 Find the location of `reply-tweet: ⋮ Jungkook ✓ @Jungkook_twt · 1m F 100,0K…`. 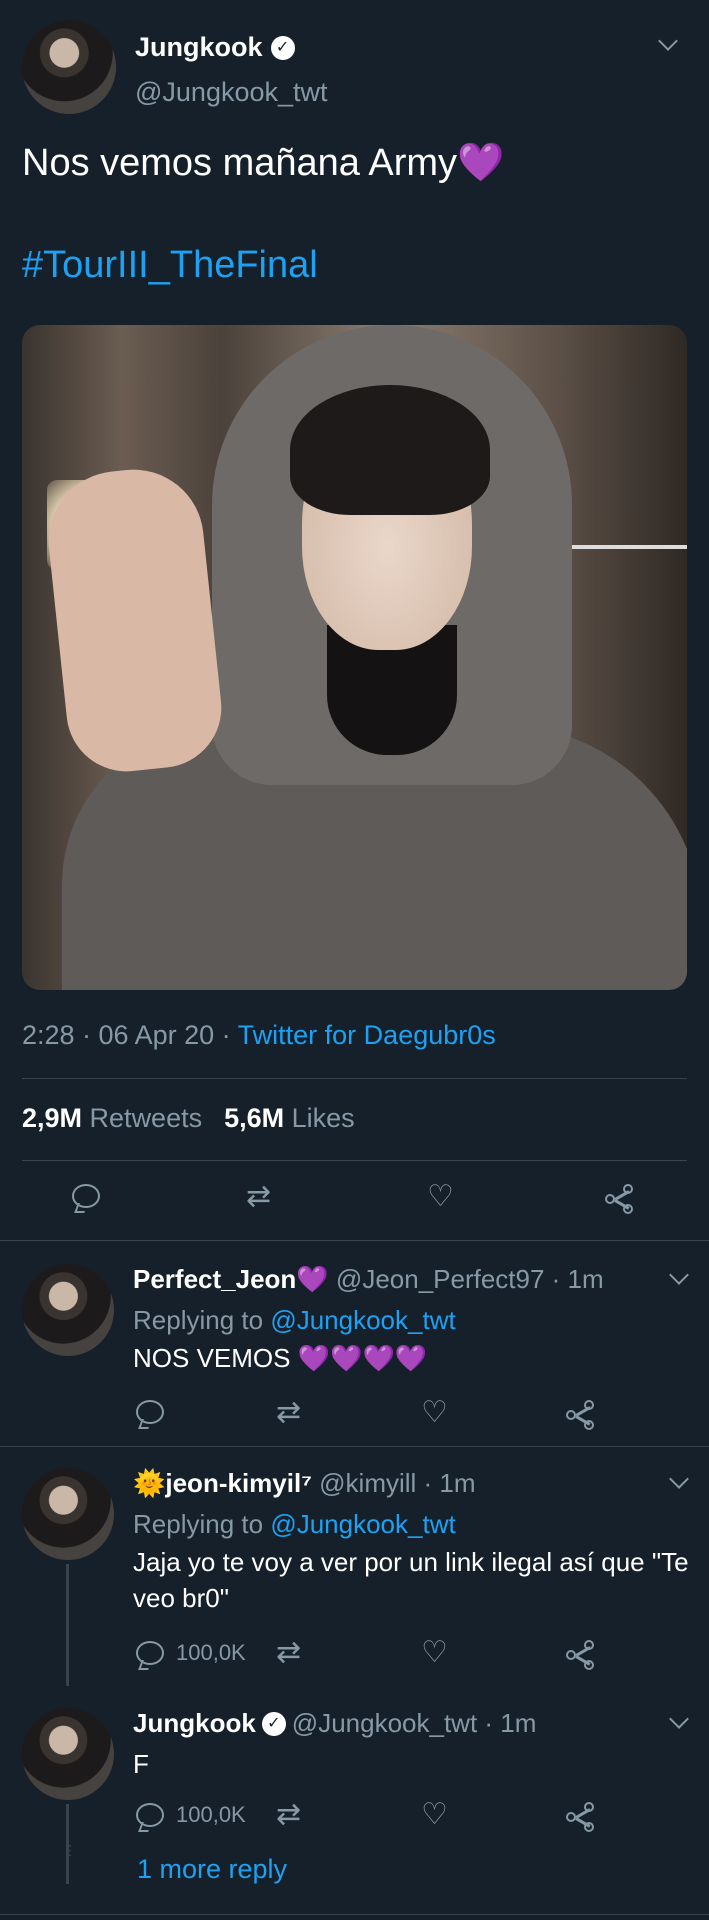

reply-tweet: ⋮ Jungkook ✓ @Jungkook_twt · 1m F 100,0K… is located at coordinates (354, 1803).